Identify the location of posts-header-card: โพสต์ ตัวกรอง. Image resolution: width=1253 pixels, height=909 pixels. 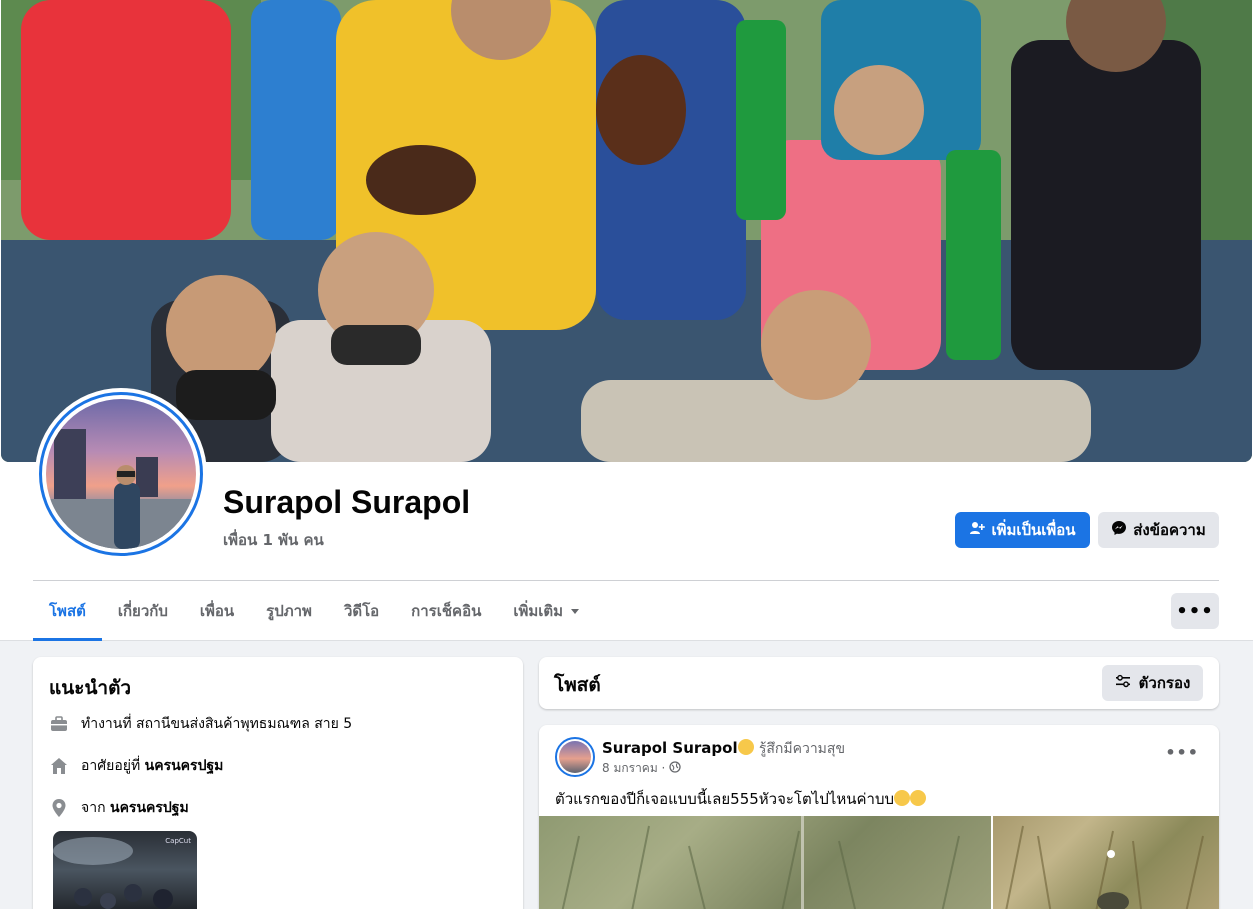
(879, 683).